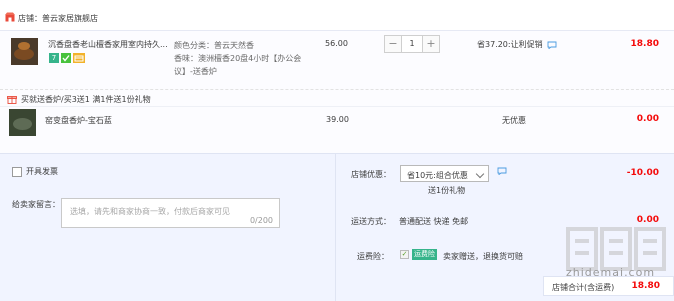 This screenshot has width=674, height=301. I want to click on insurance-label: 运费险：, so click(373, 256).